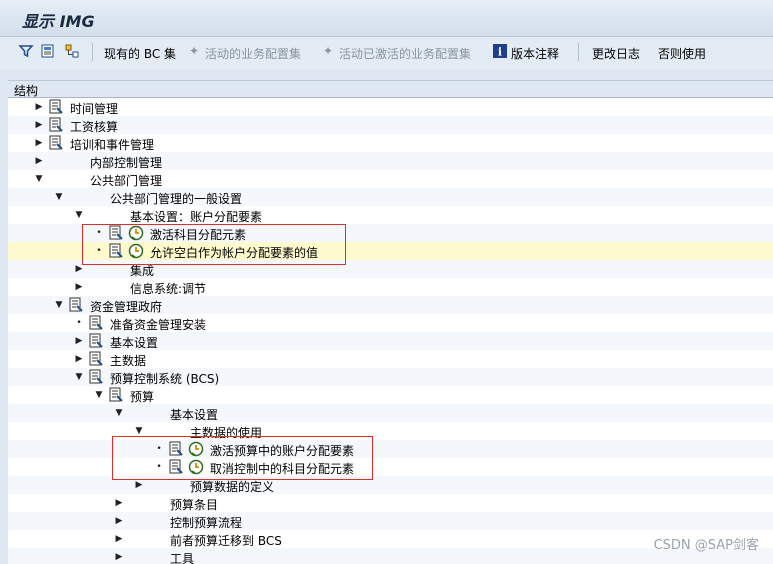  Describe the element at coordinates (390, 107) in the screenshot. I see `tree-node: ▶ 时间管理` at that location.